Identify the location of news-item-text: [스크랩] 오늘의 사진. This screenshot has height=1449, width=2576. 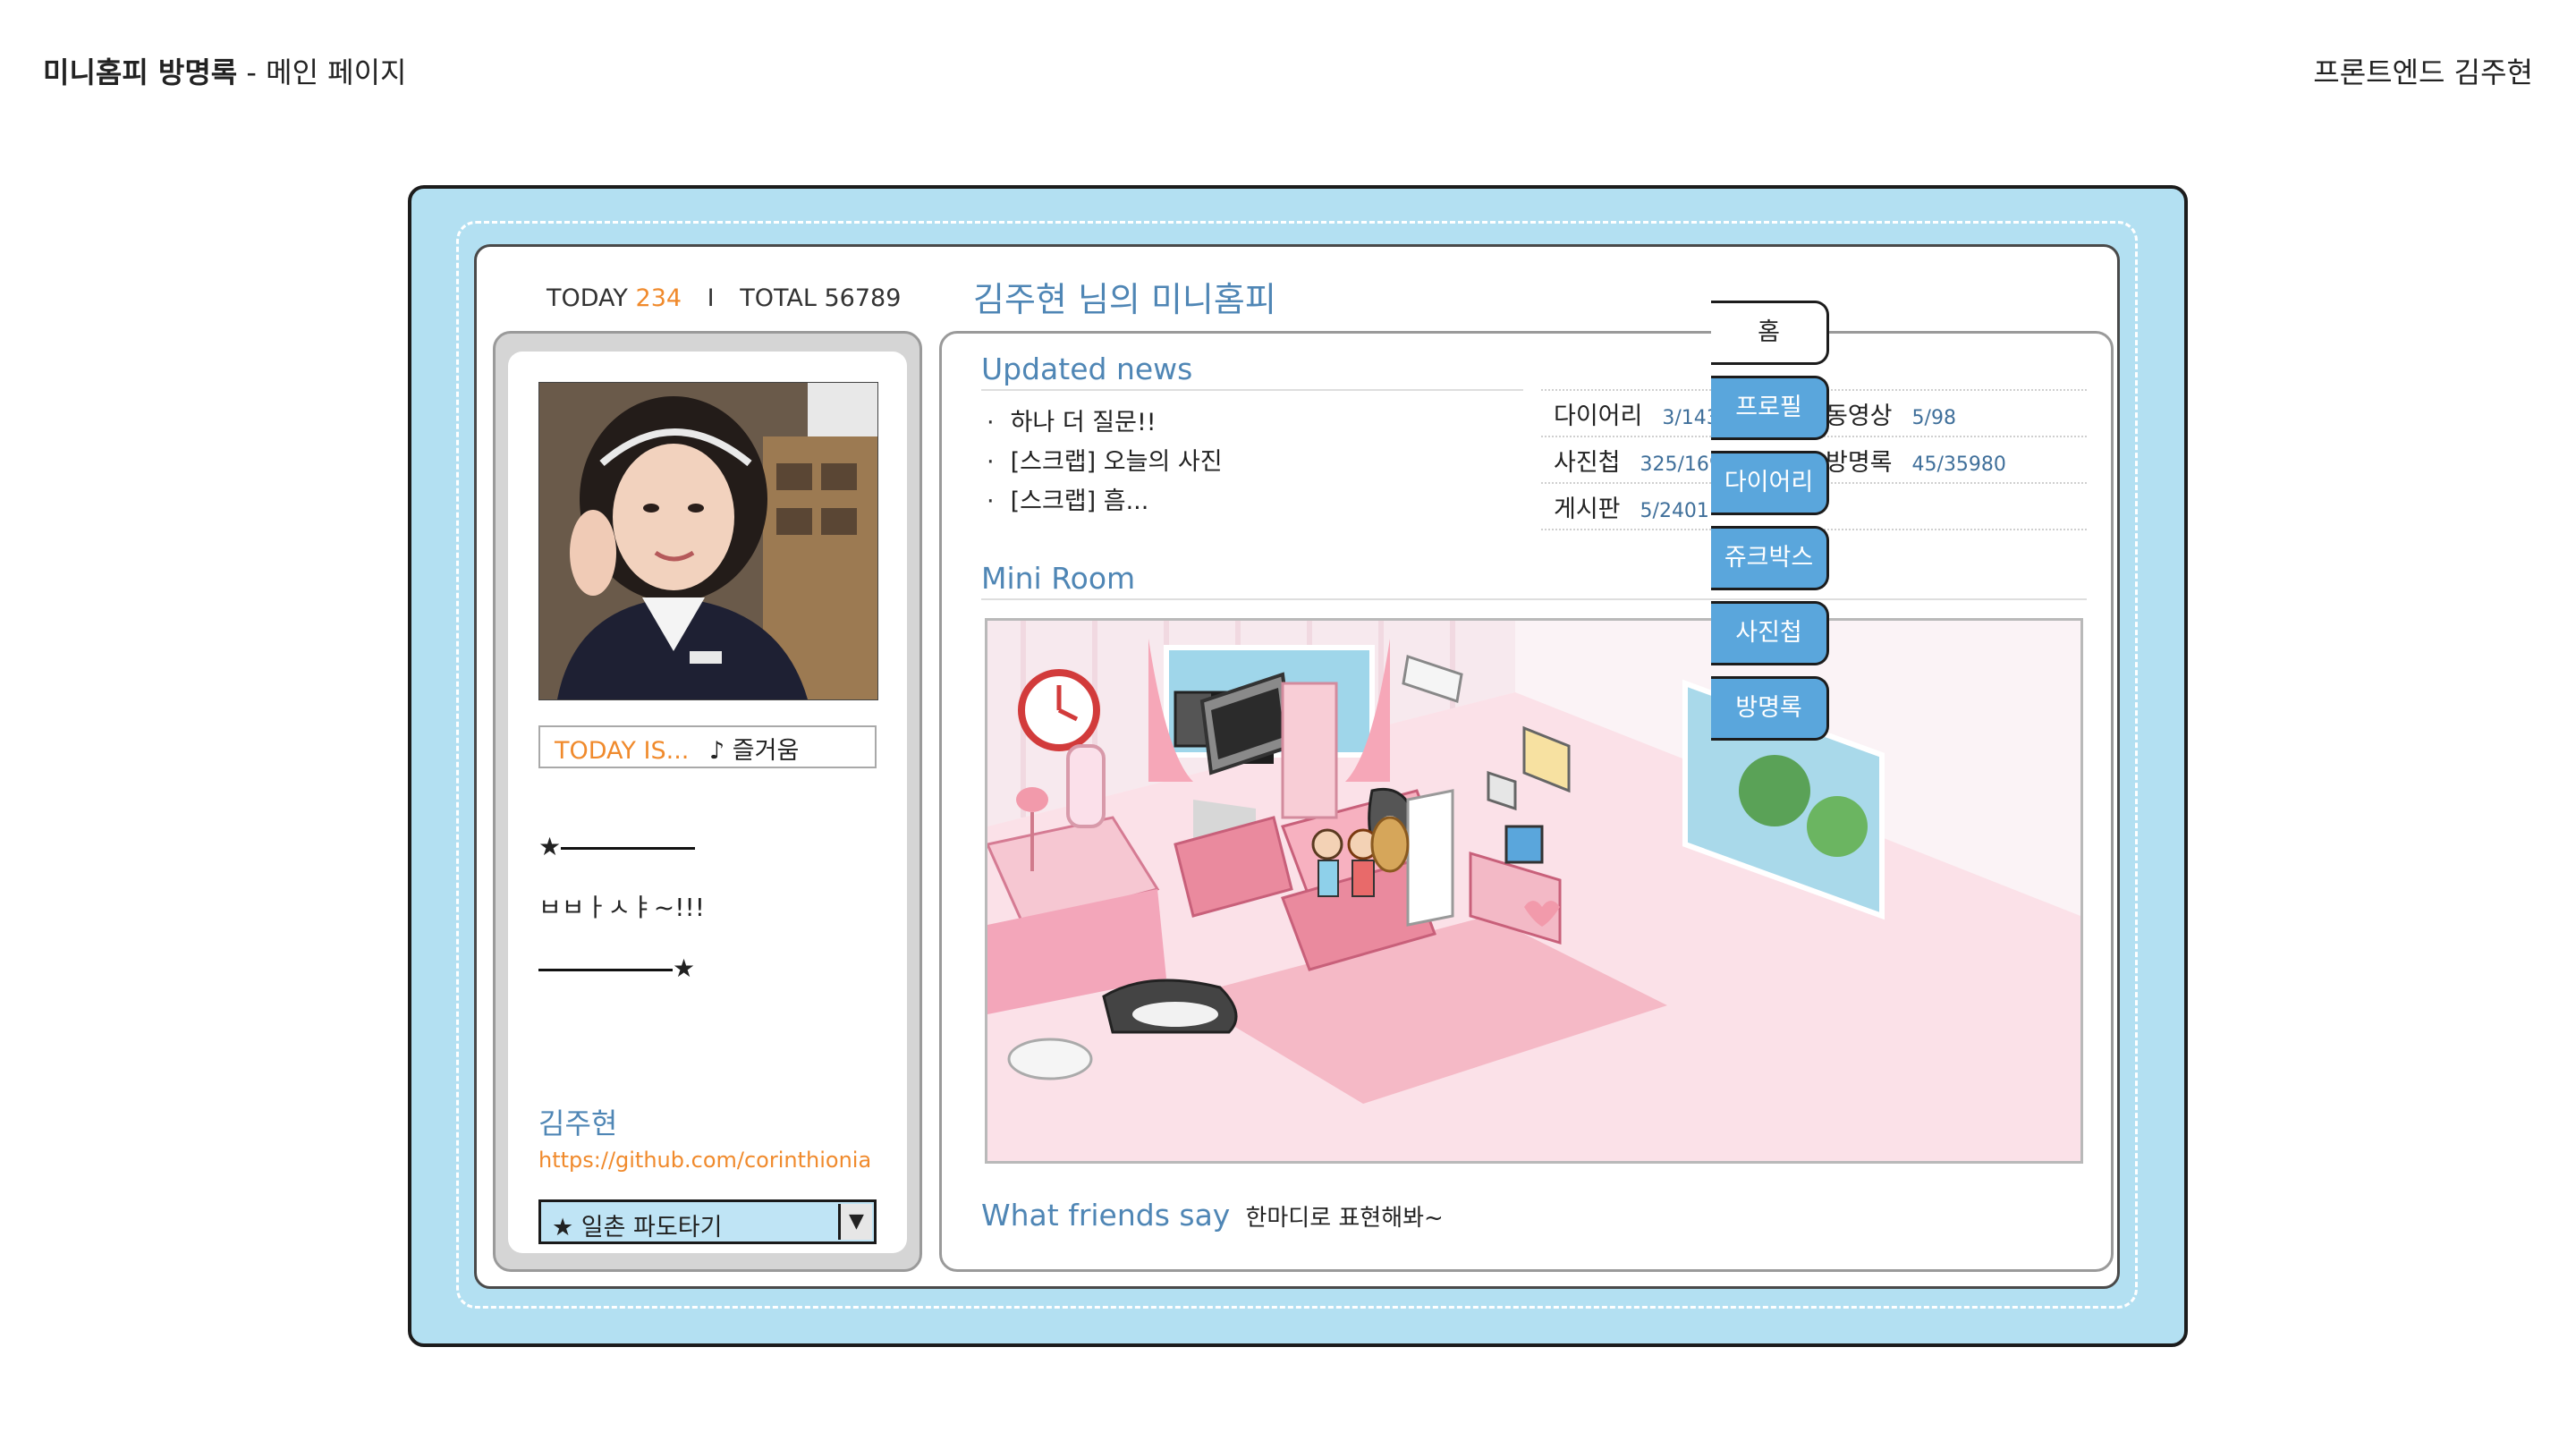
(1116, 462).